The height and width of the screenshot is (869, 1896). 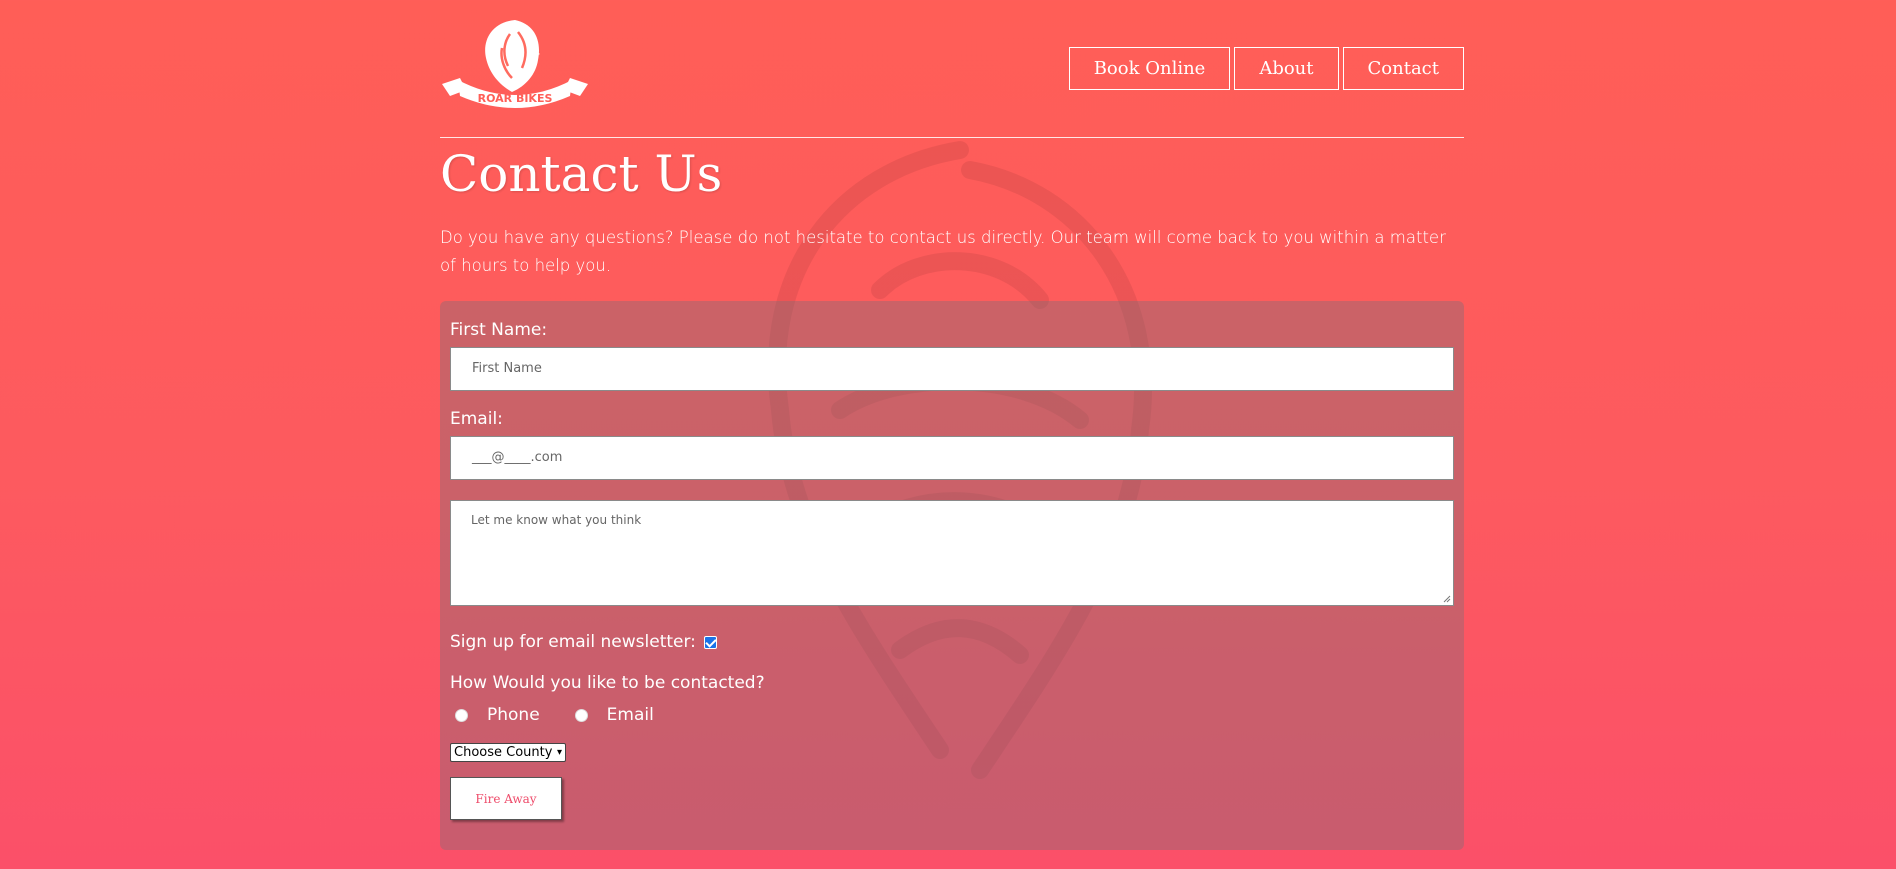 What do you see at coordinates (513, 715) in the screenshot?
I see `radio-phone-label: Phone` at bounding box center [513, 715].